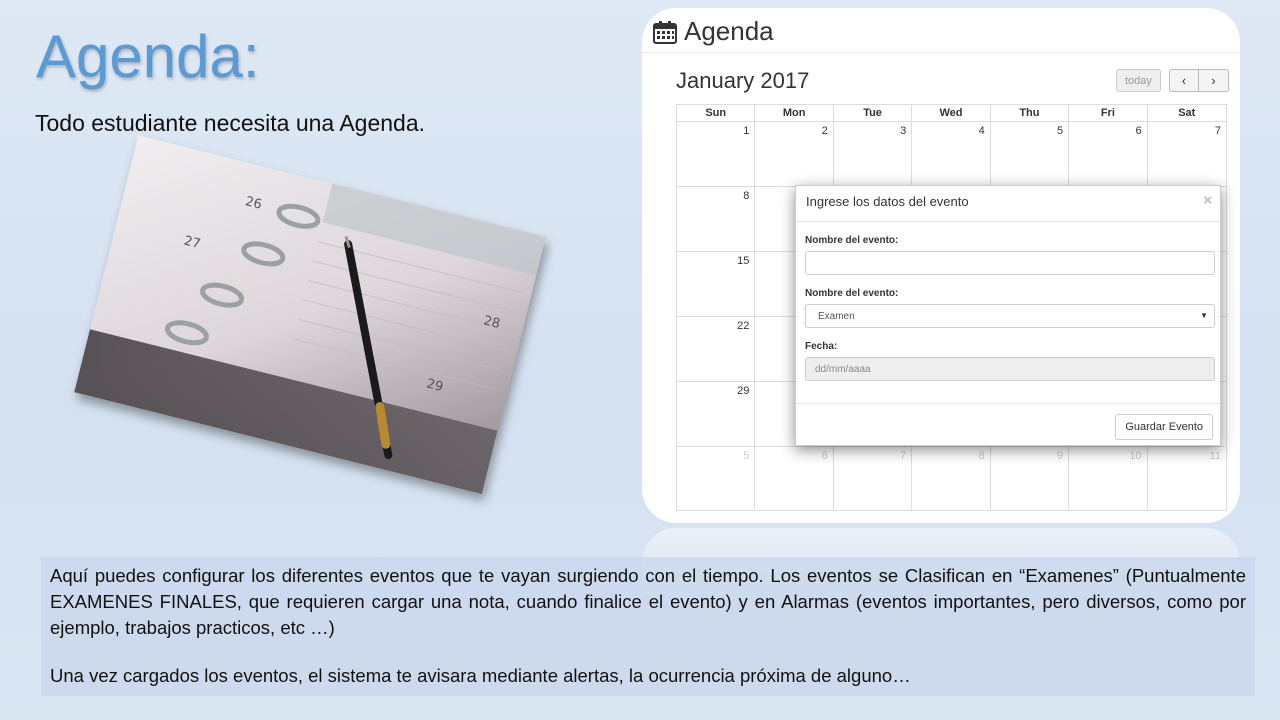 The image size is (1280, 720). What do you see at coordinates (230, 123) in the screenshot?
I see `slide-subtitle: Todo estudiante necesita una Agenda.` at bounding box center [230, 123].